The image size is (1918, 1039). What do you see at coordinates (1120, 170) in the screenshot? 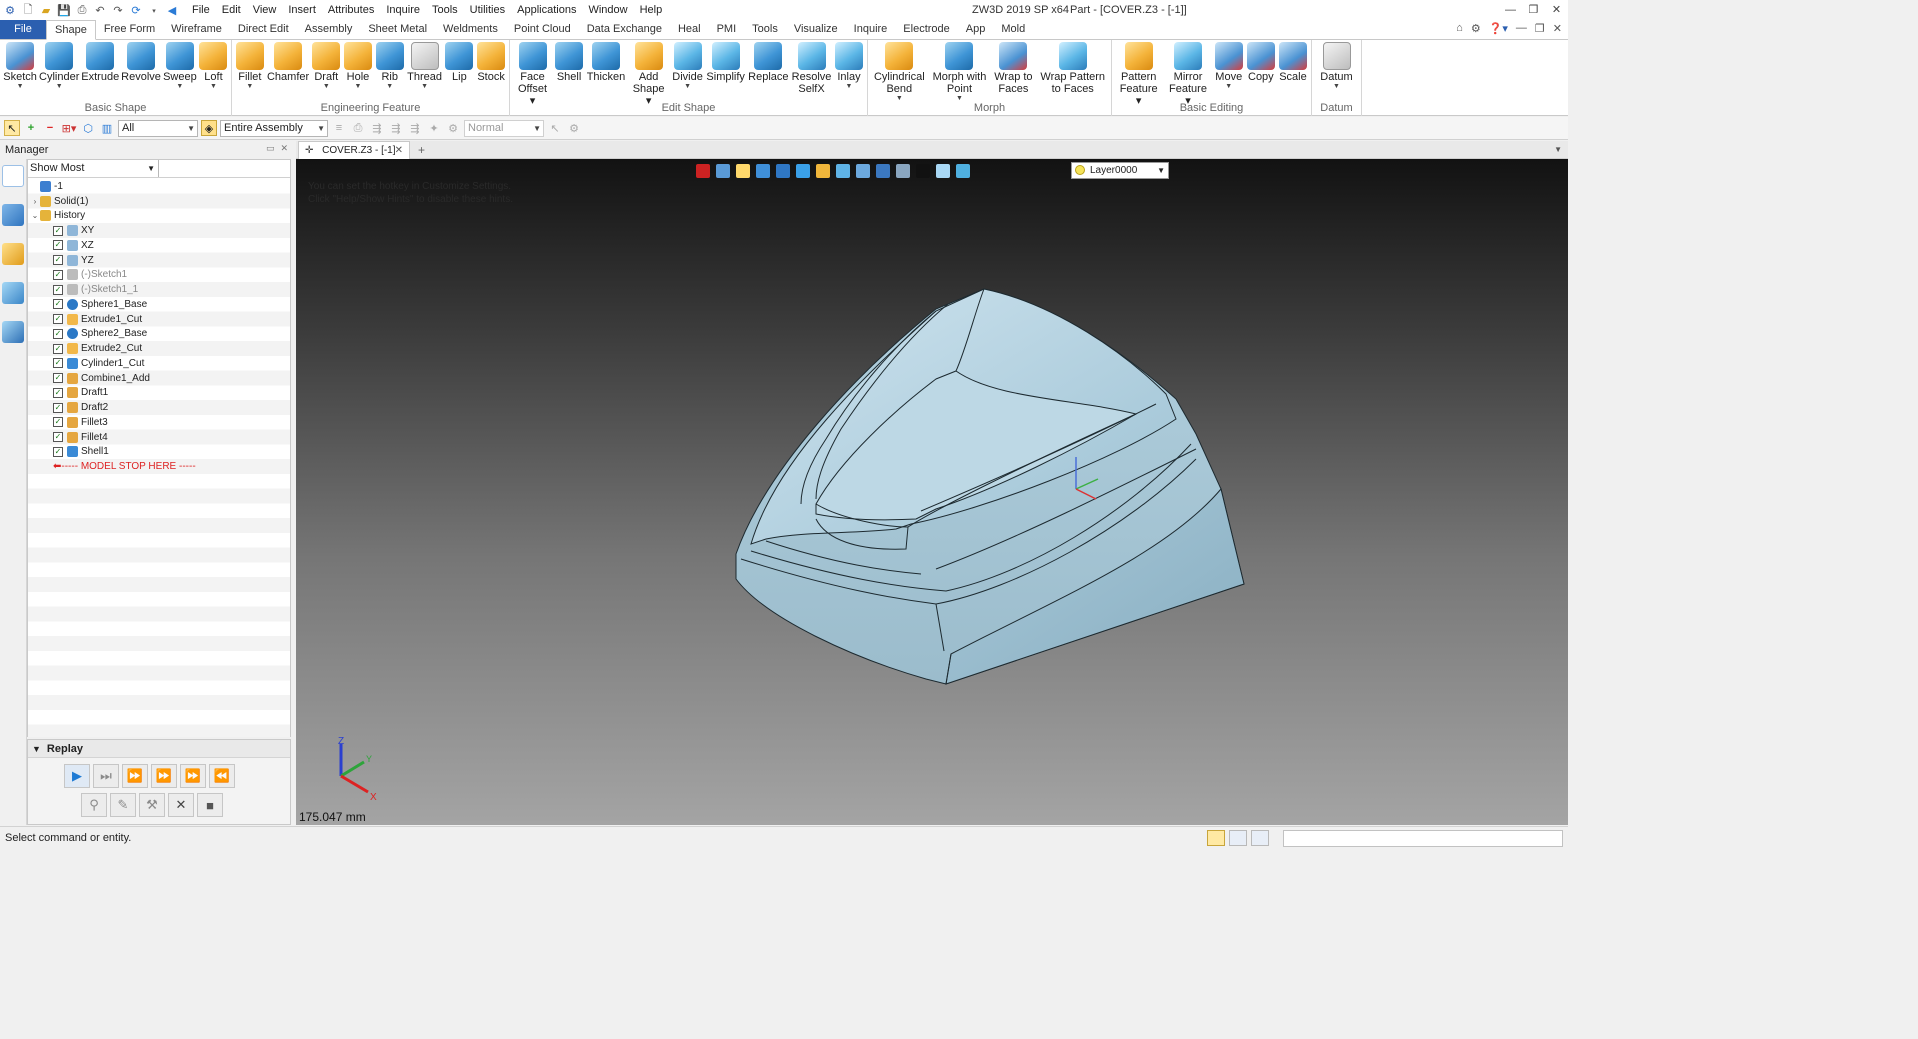
I see `layer-select: Layer0000 ▼` at bounding box center [1120, 170].